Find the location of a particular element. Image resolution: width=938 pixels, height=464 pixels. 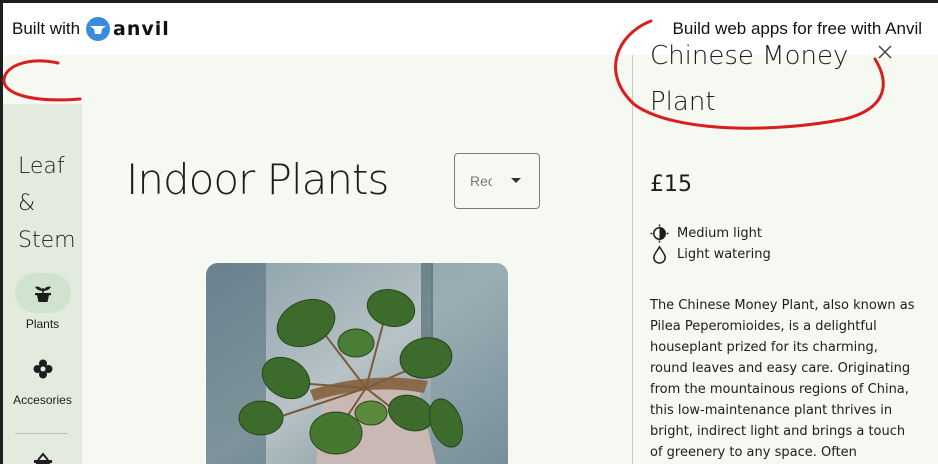

anvil-logo: anvil is located at coordinates (128, 29).